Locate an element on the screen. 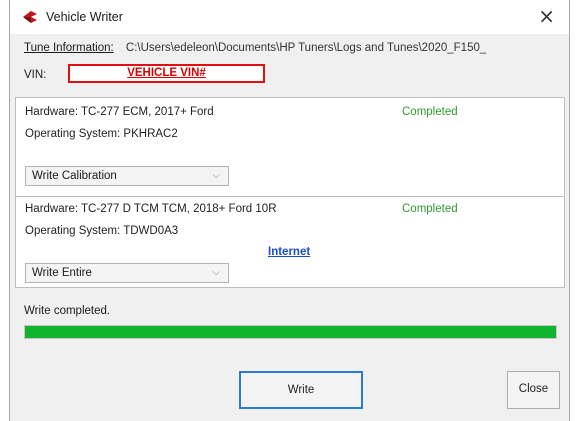 Image resolution: width=579 pixels, height=421 pixels. vin-row: VIN: VEHICLE VIN# is located at coordinates (144, 73).